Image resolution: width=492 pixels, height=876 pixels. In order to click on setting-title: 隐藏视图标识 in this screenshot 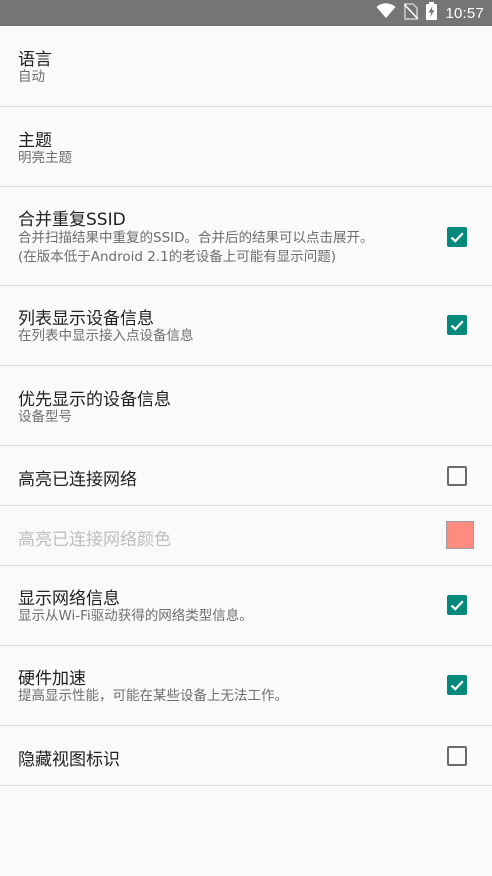, I will do `click(69, 760)`.